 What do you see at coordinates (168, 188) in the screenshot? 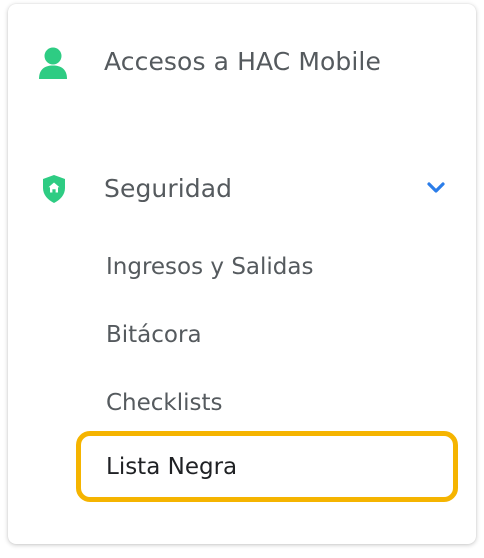
I see `menu-item-security-label: Seguridad` at bounding box center [168, 188].